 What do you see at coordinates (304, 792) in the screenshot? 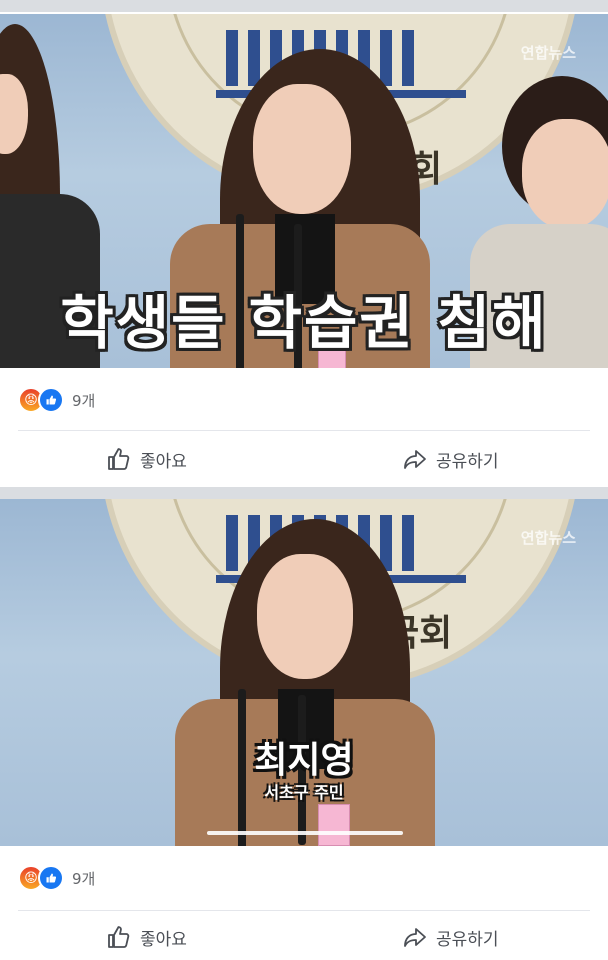
I see `speaker-subtitle: 서초구 주민` at bounding box center [304, 792].